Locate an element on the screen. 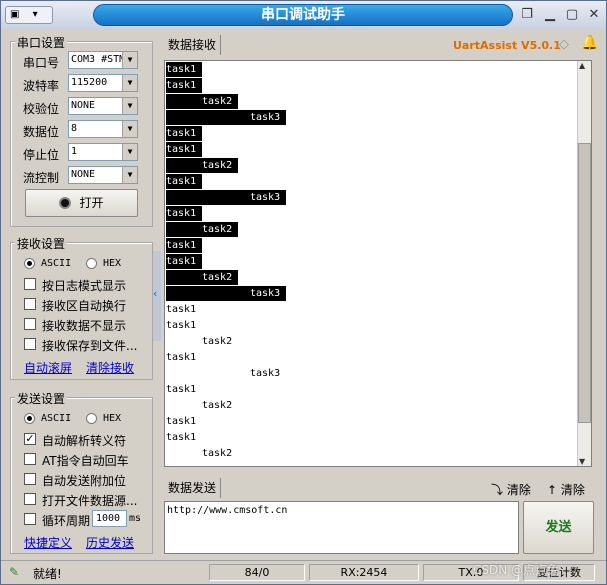  parity-select: NONE ▼ is located at coordinates (103, 106).